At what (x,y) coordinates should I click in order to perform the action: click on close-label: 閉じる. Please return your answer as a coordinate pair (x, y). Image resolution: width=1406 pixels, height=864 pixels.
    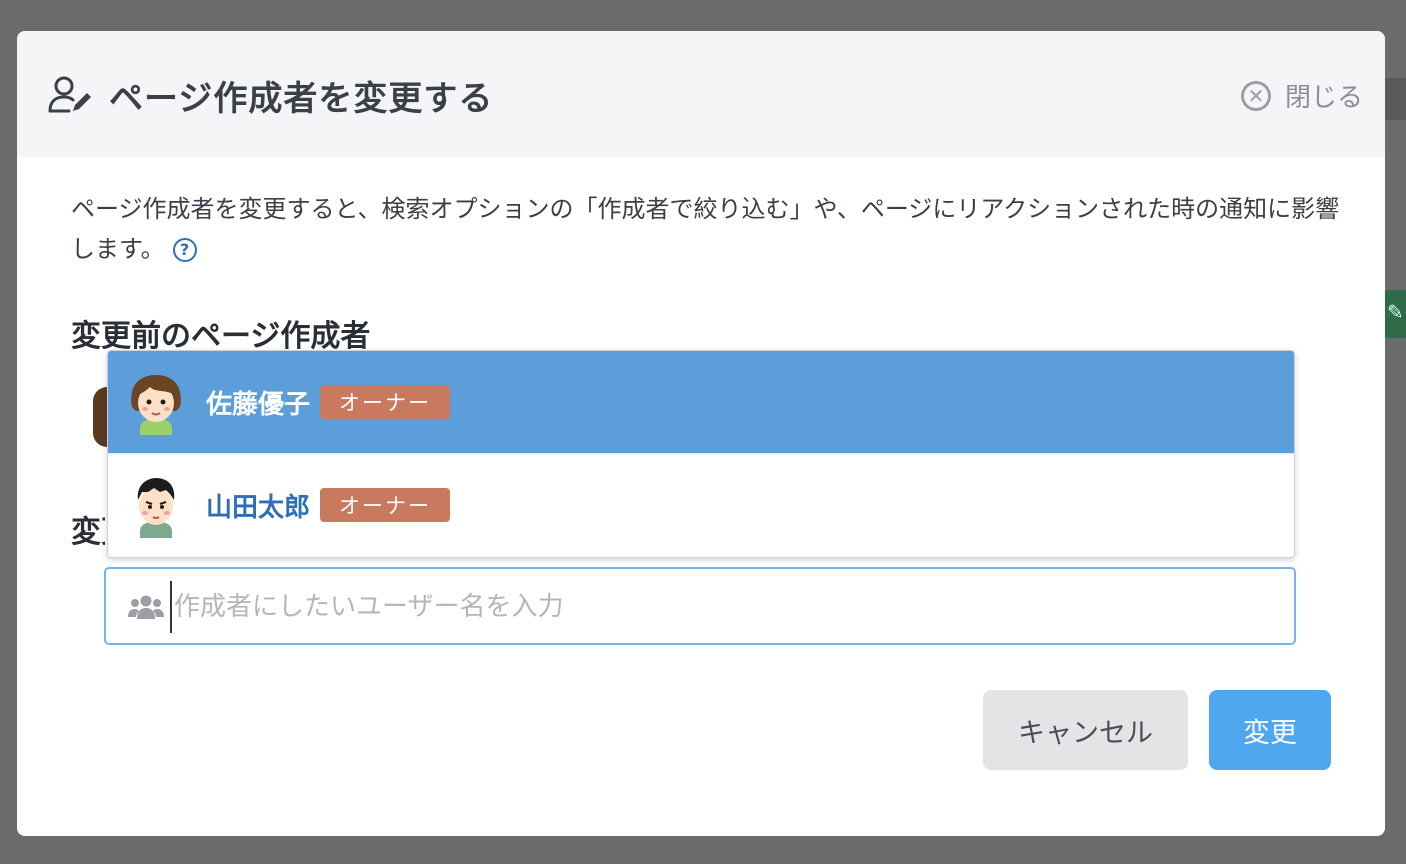
    Looking at the image, I should click on (1323, 98).